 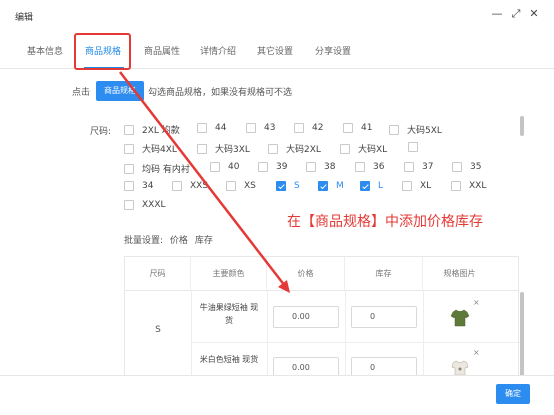 What do you see at coordinates (385, 222) in the screenshot?
I see `annotation-text: 在【商品规格】中添加价格库存` at bounding box center [385, 222].